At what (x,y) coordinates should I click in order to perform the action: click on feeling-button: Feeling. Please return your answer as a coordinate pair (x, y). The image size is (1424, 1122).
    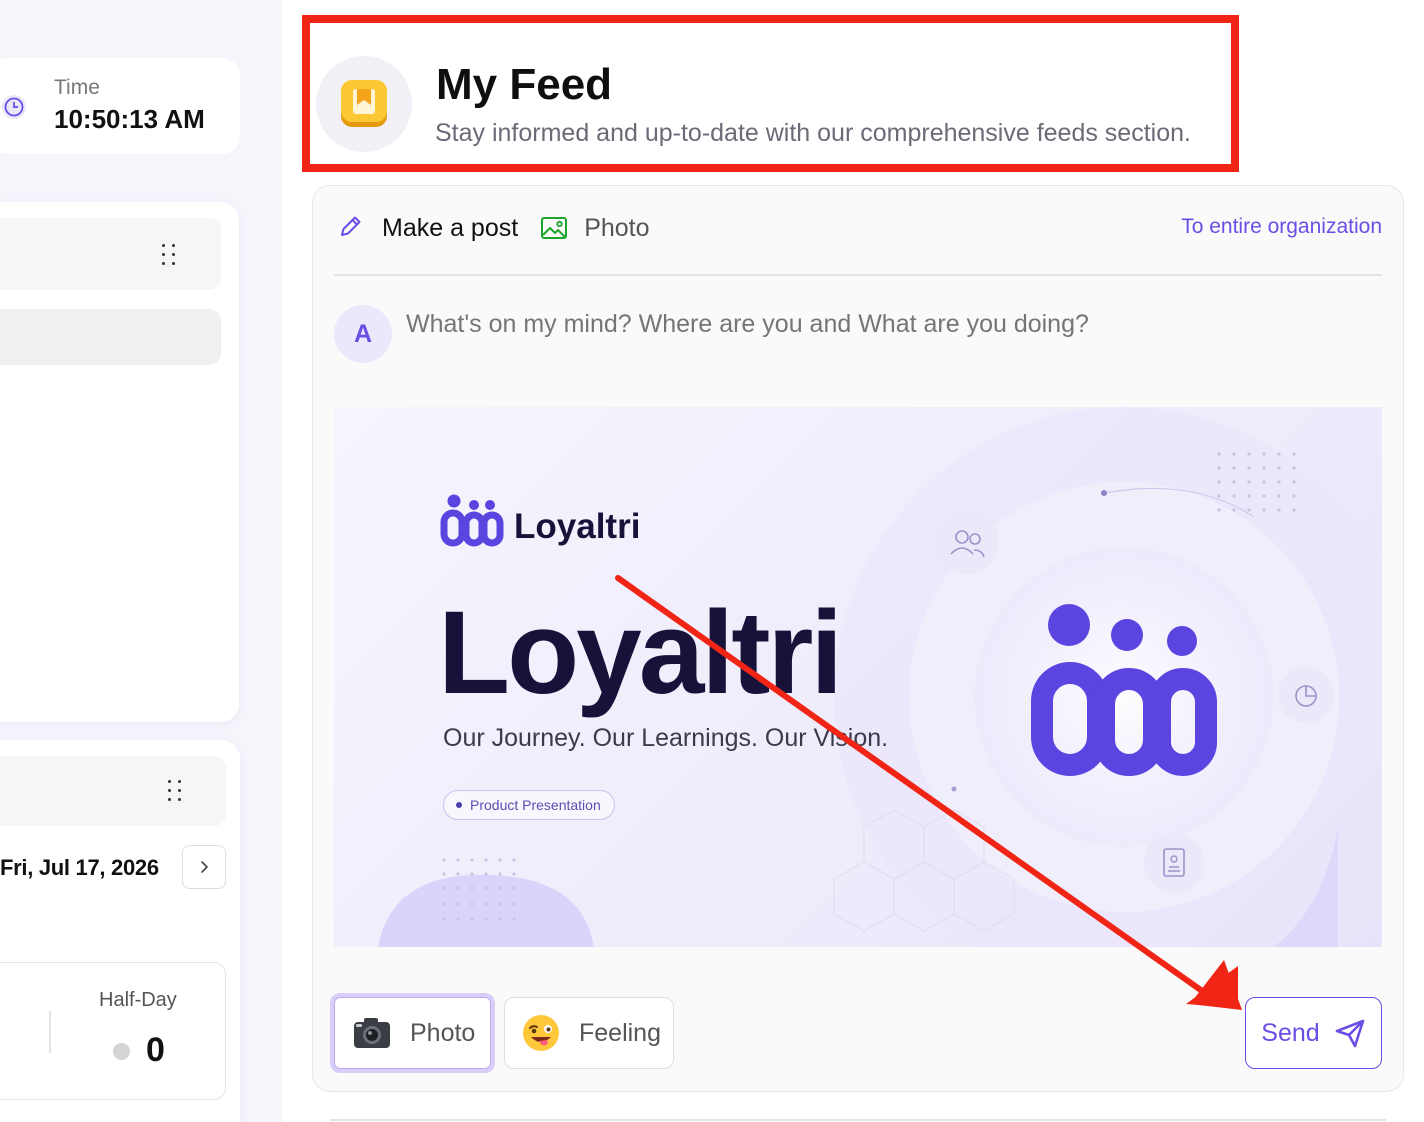
    Looking at the image, I should click on (589, 1033).